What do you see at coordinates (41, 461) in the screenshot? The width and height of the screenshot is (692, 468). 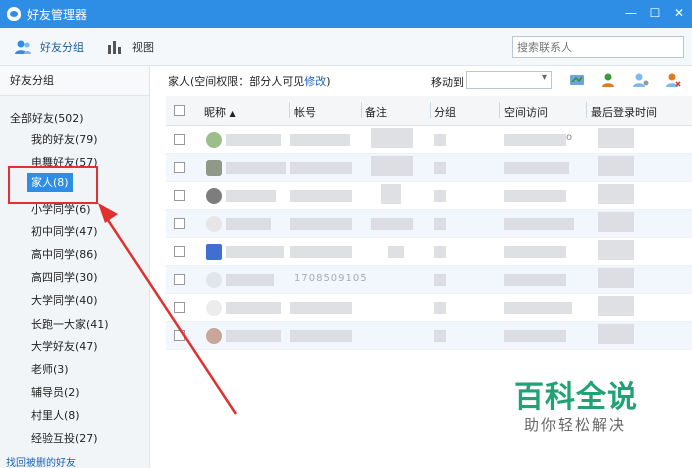 I see `recover-deleted-friends-link: 找回被删的好友` at bounding box center [41, 461].